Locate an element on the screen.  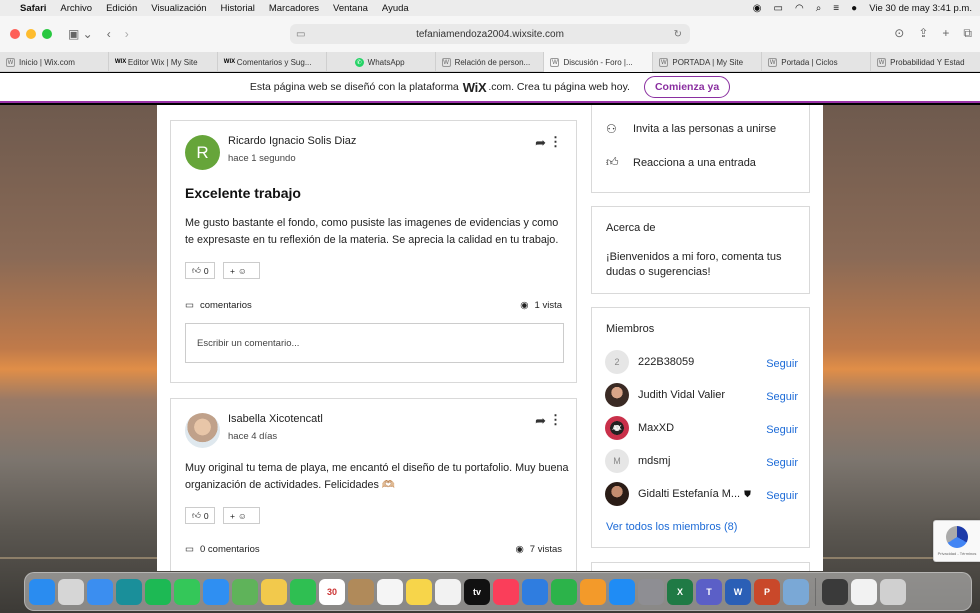
mail-icon is located at coordinates (216, 591).